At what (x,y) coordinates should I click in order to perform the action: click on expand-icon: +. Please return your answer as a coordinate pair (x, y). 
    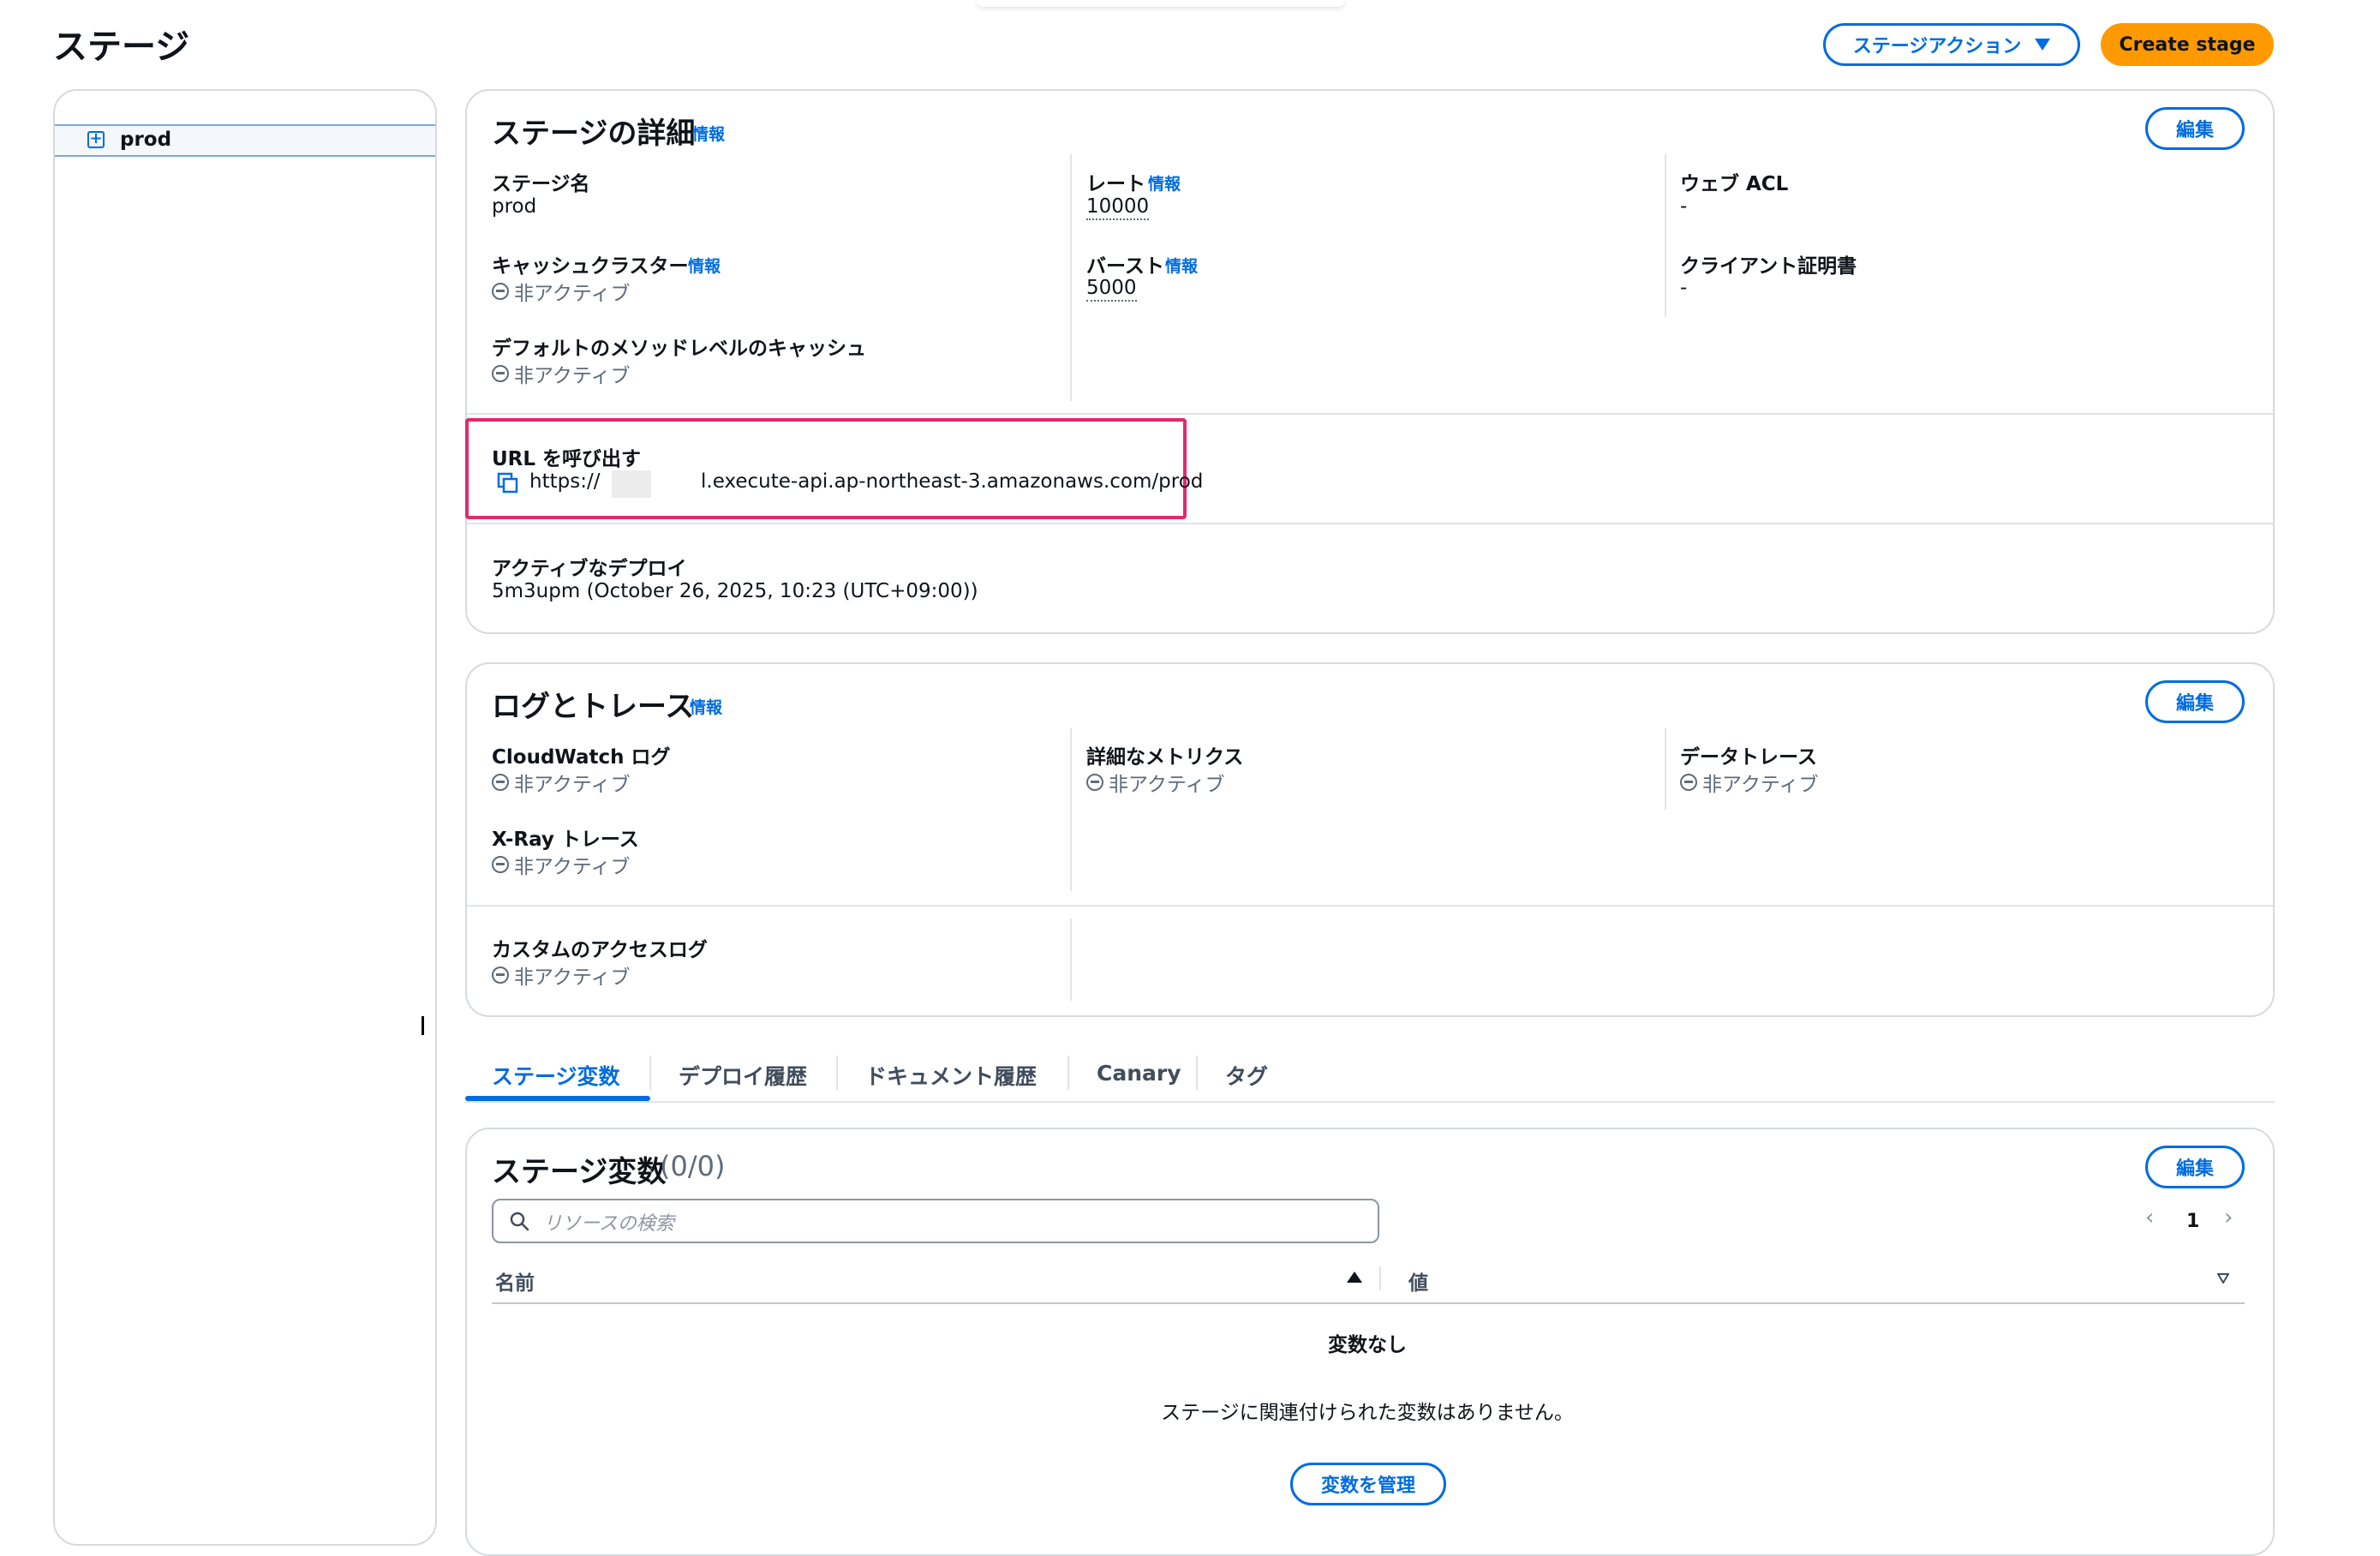
    Looking at the image, I should click on (96, 139).